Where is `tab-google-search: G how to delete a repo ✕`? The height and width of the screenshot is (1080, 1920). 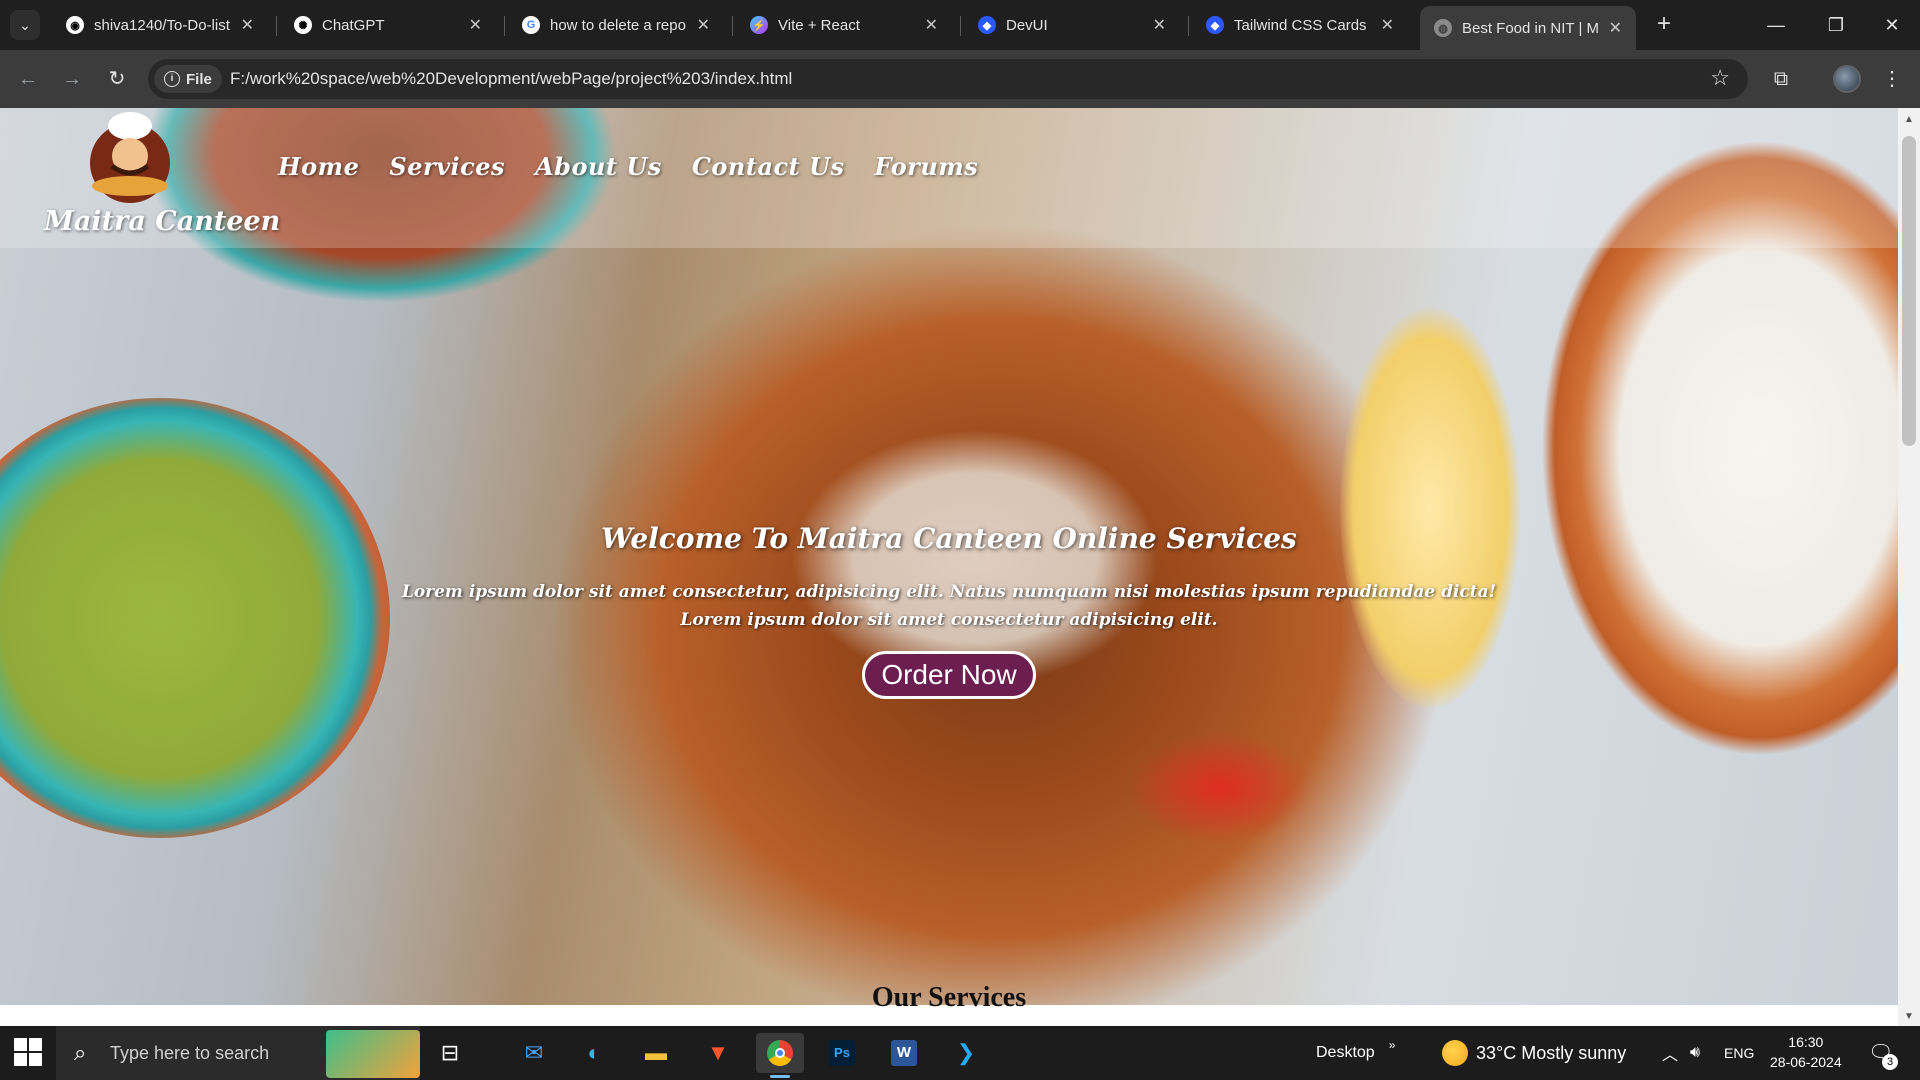
tab-google-search: G how to delete a repo ✕ is located at coordinates (616, 25).